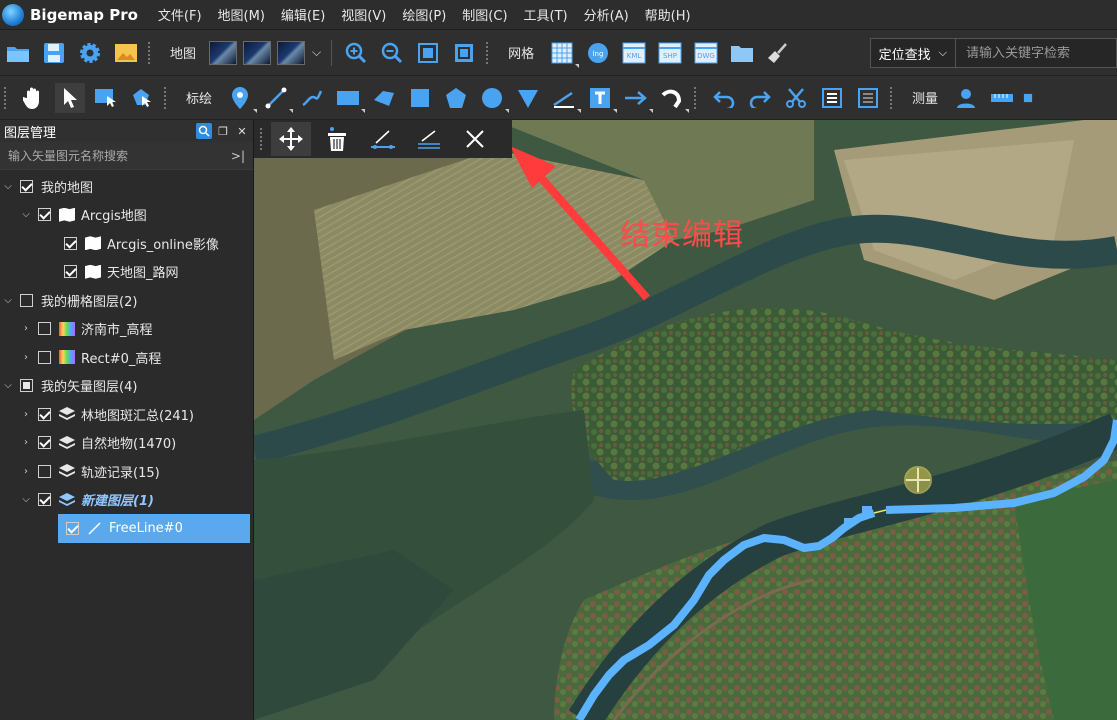 The width and height of the screenshot is (1117, 720). I want to click on tree-row-rect-elevation: › Rect#0_高程, so click(126, 357).